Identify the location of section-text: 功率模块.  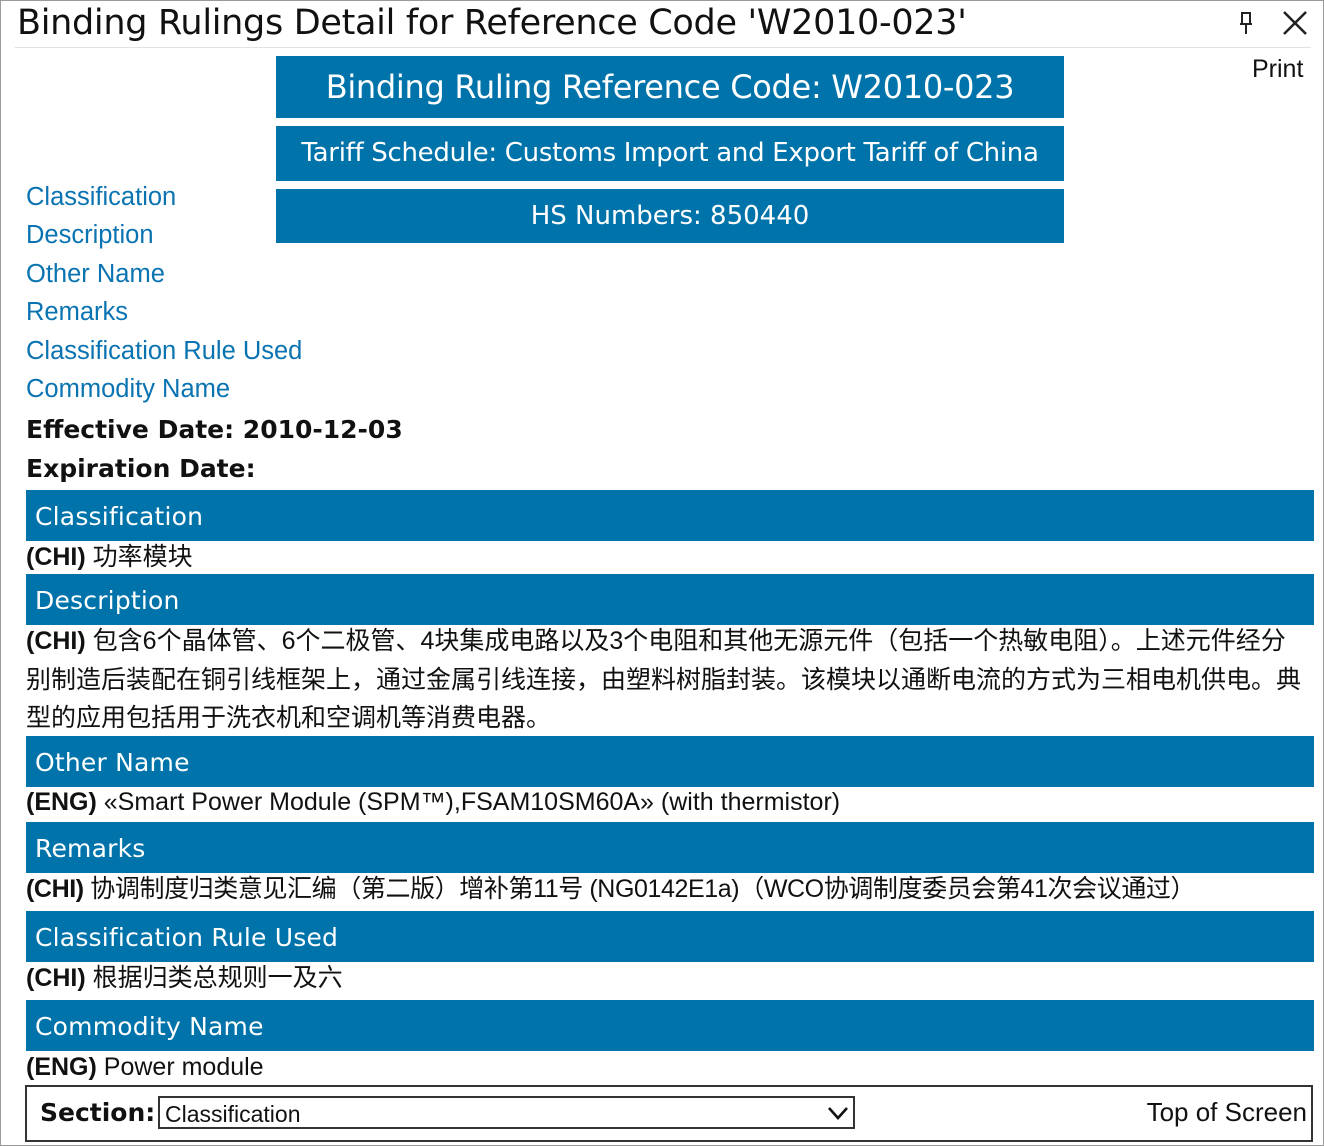
(142, 557).